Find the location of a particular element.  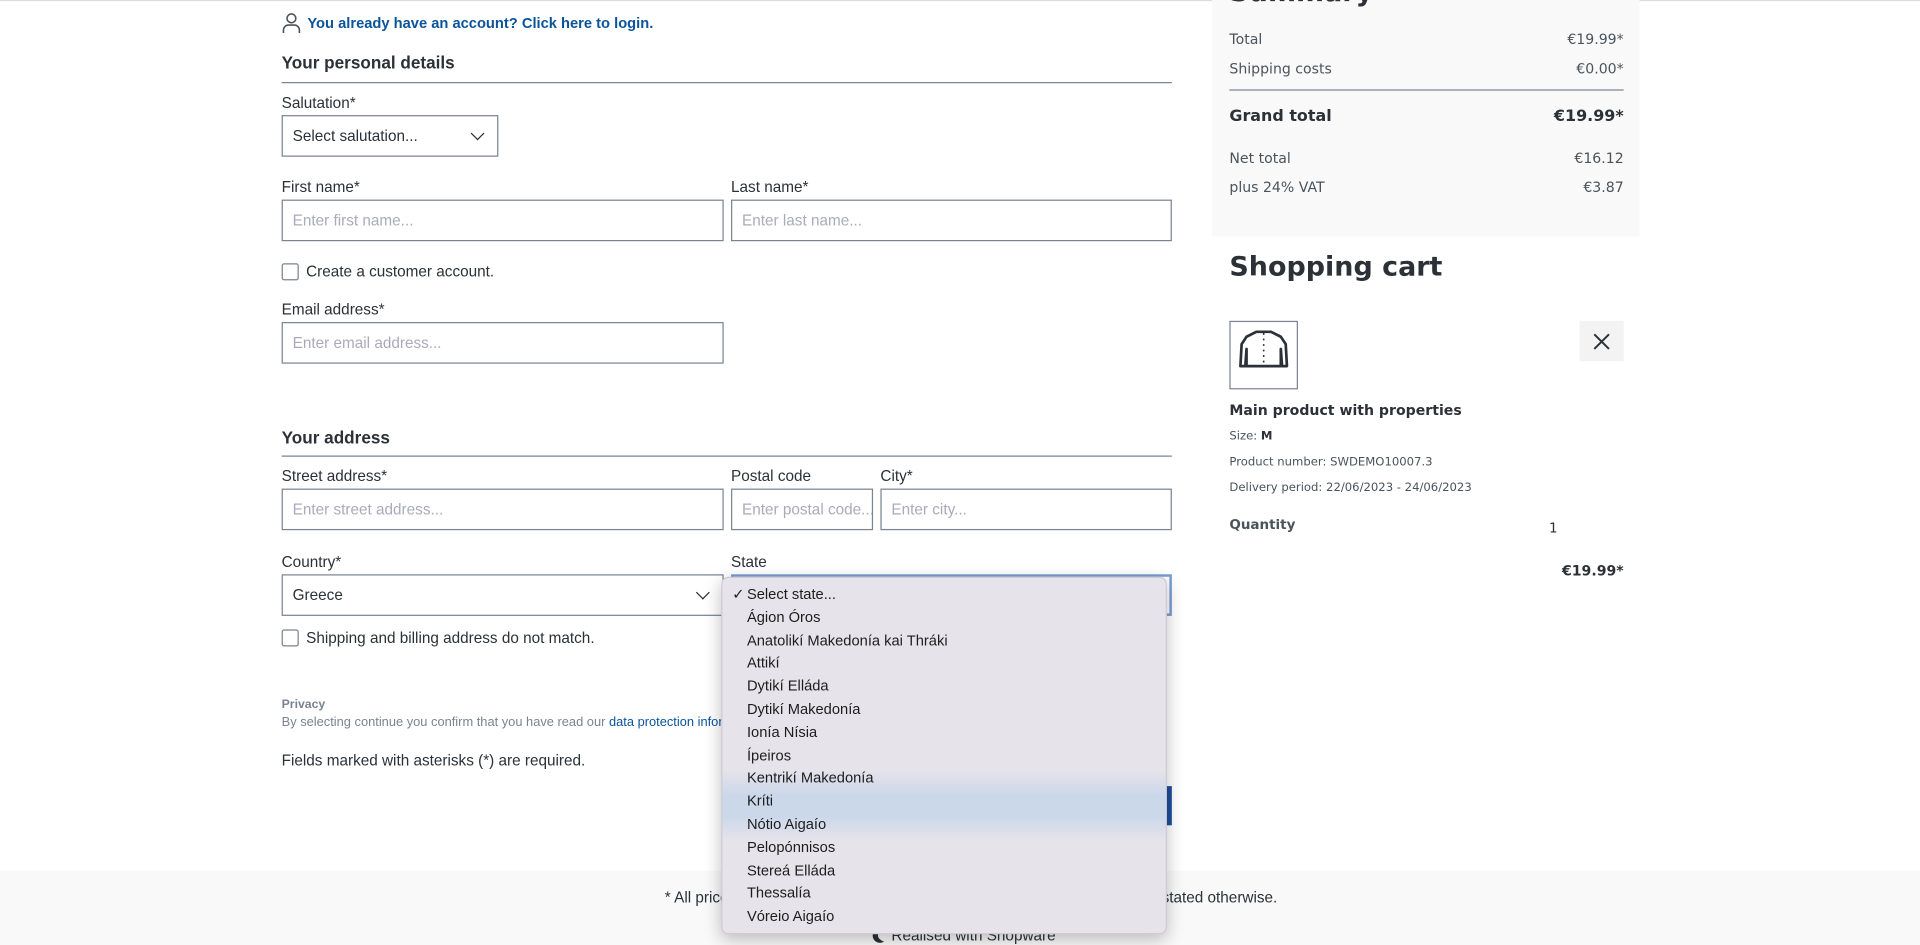

state-option-label: Pelopónnisos is located at coordinates (791, 847).